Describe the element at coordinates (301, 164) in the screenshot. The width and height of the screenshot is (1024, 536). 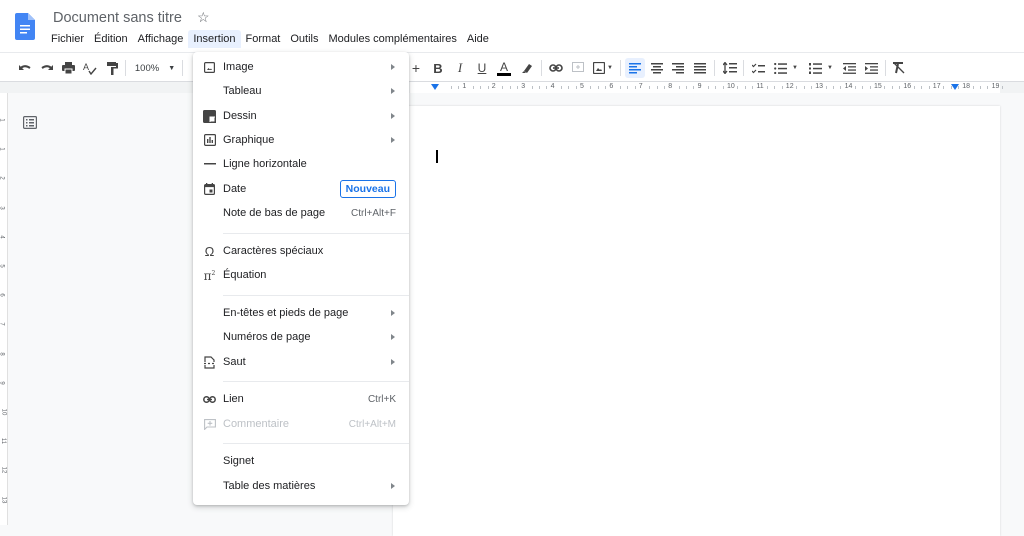
I see `menu-item-ligne-horizontale: Ligne horizontale` at that location.